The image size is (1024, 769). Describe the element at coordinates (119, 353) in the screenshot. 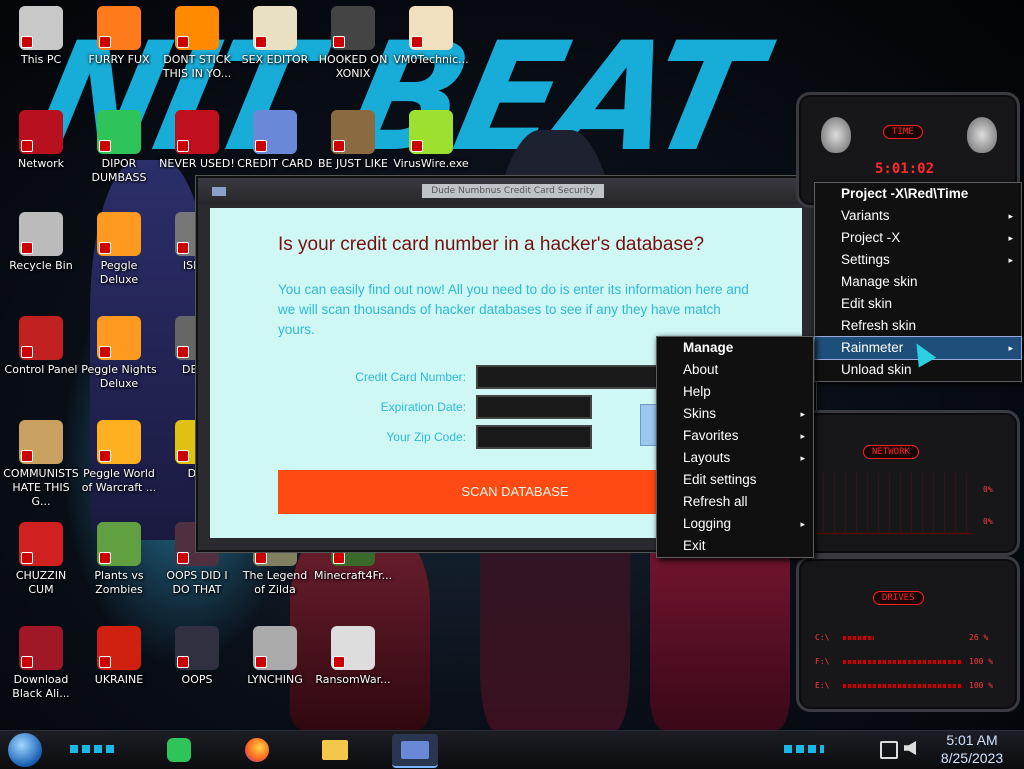

I see `desktop-icon: Peggle Nights Deluxe` at that location.